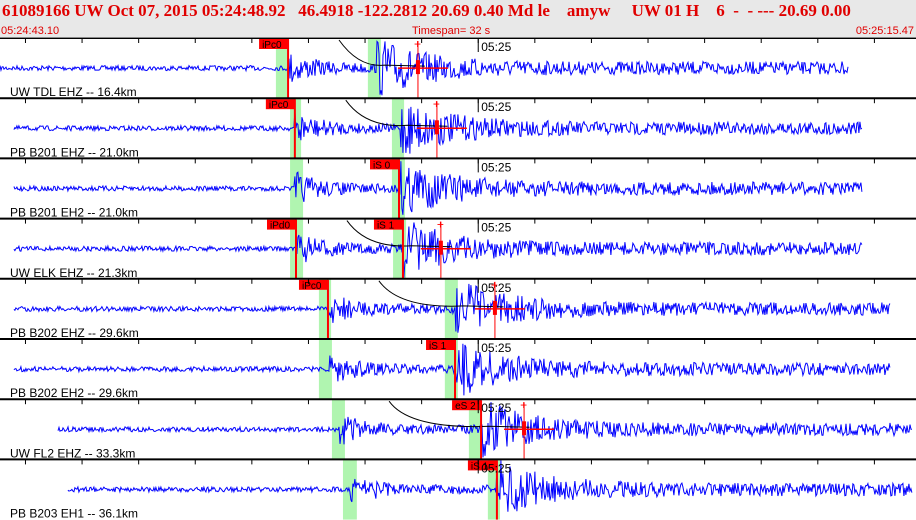  I want to click on pick-window, so click(325, 369).